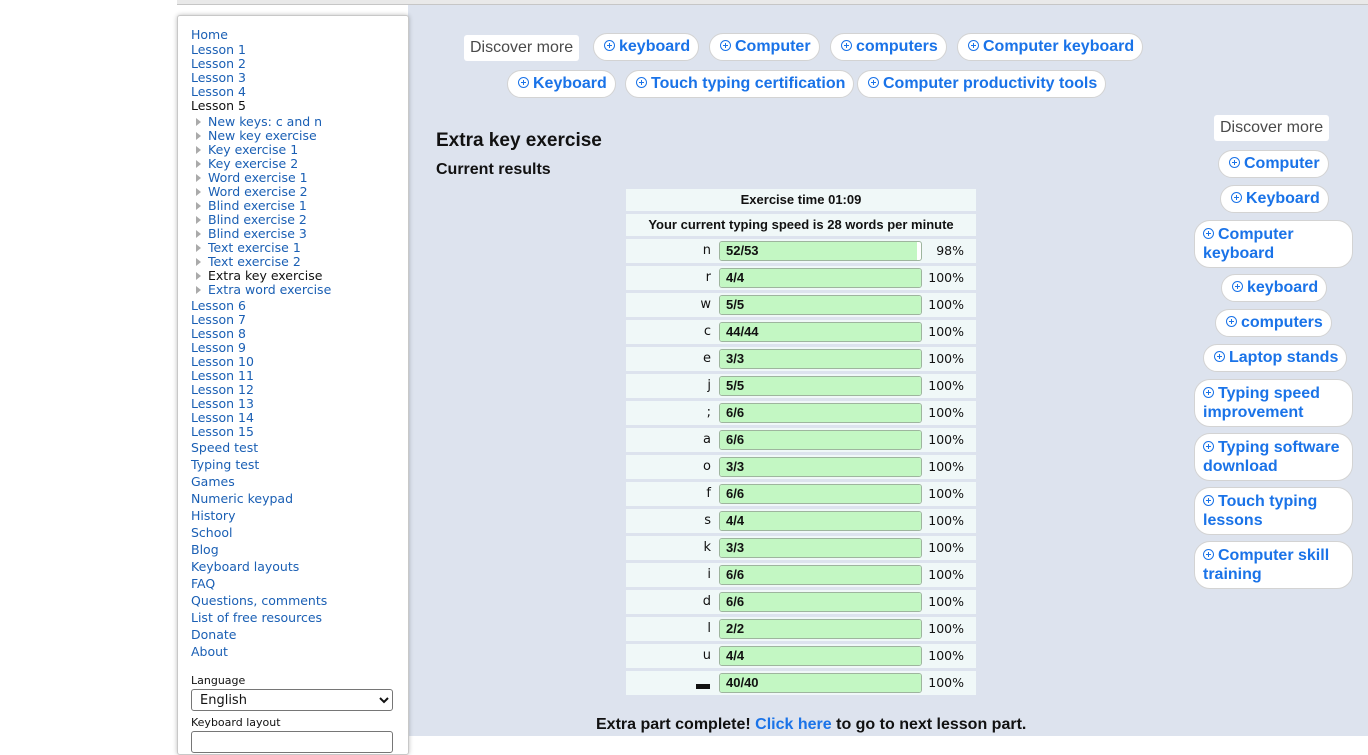 The image size is (1368, 755). Describe the element at coordinates (261, 532) in the screenshot. I see `nav-link-school: School` at that location.